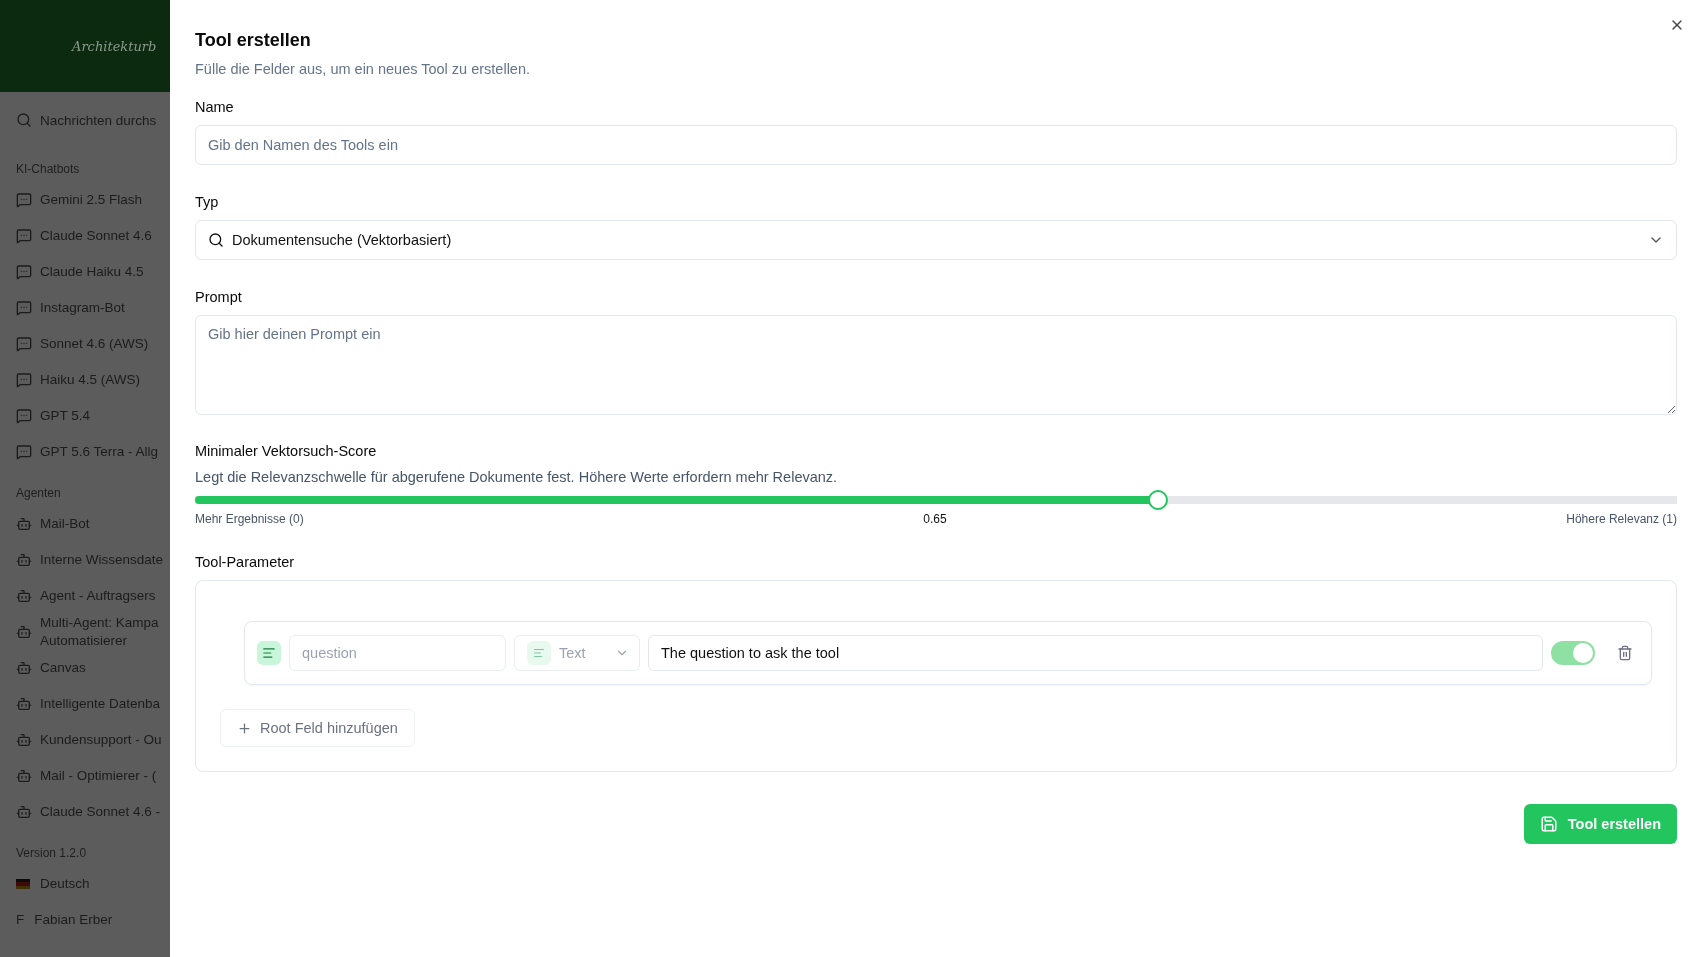 The image size is (1701, 957). I want to click on scale-label: Mehr Ergebnisse (0), so click(249, 519).